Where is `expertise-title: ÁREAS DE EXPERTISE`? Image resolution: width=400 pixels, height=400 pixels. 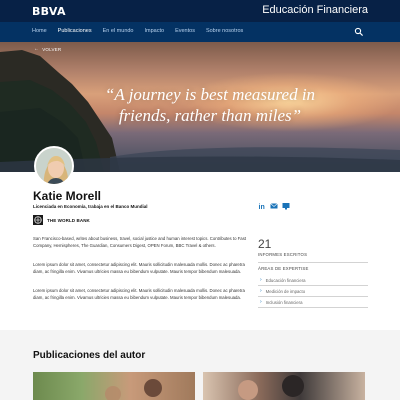
expertise-title: ÁREAS DE EXPERTISE is located at coordinates (283, 268).